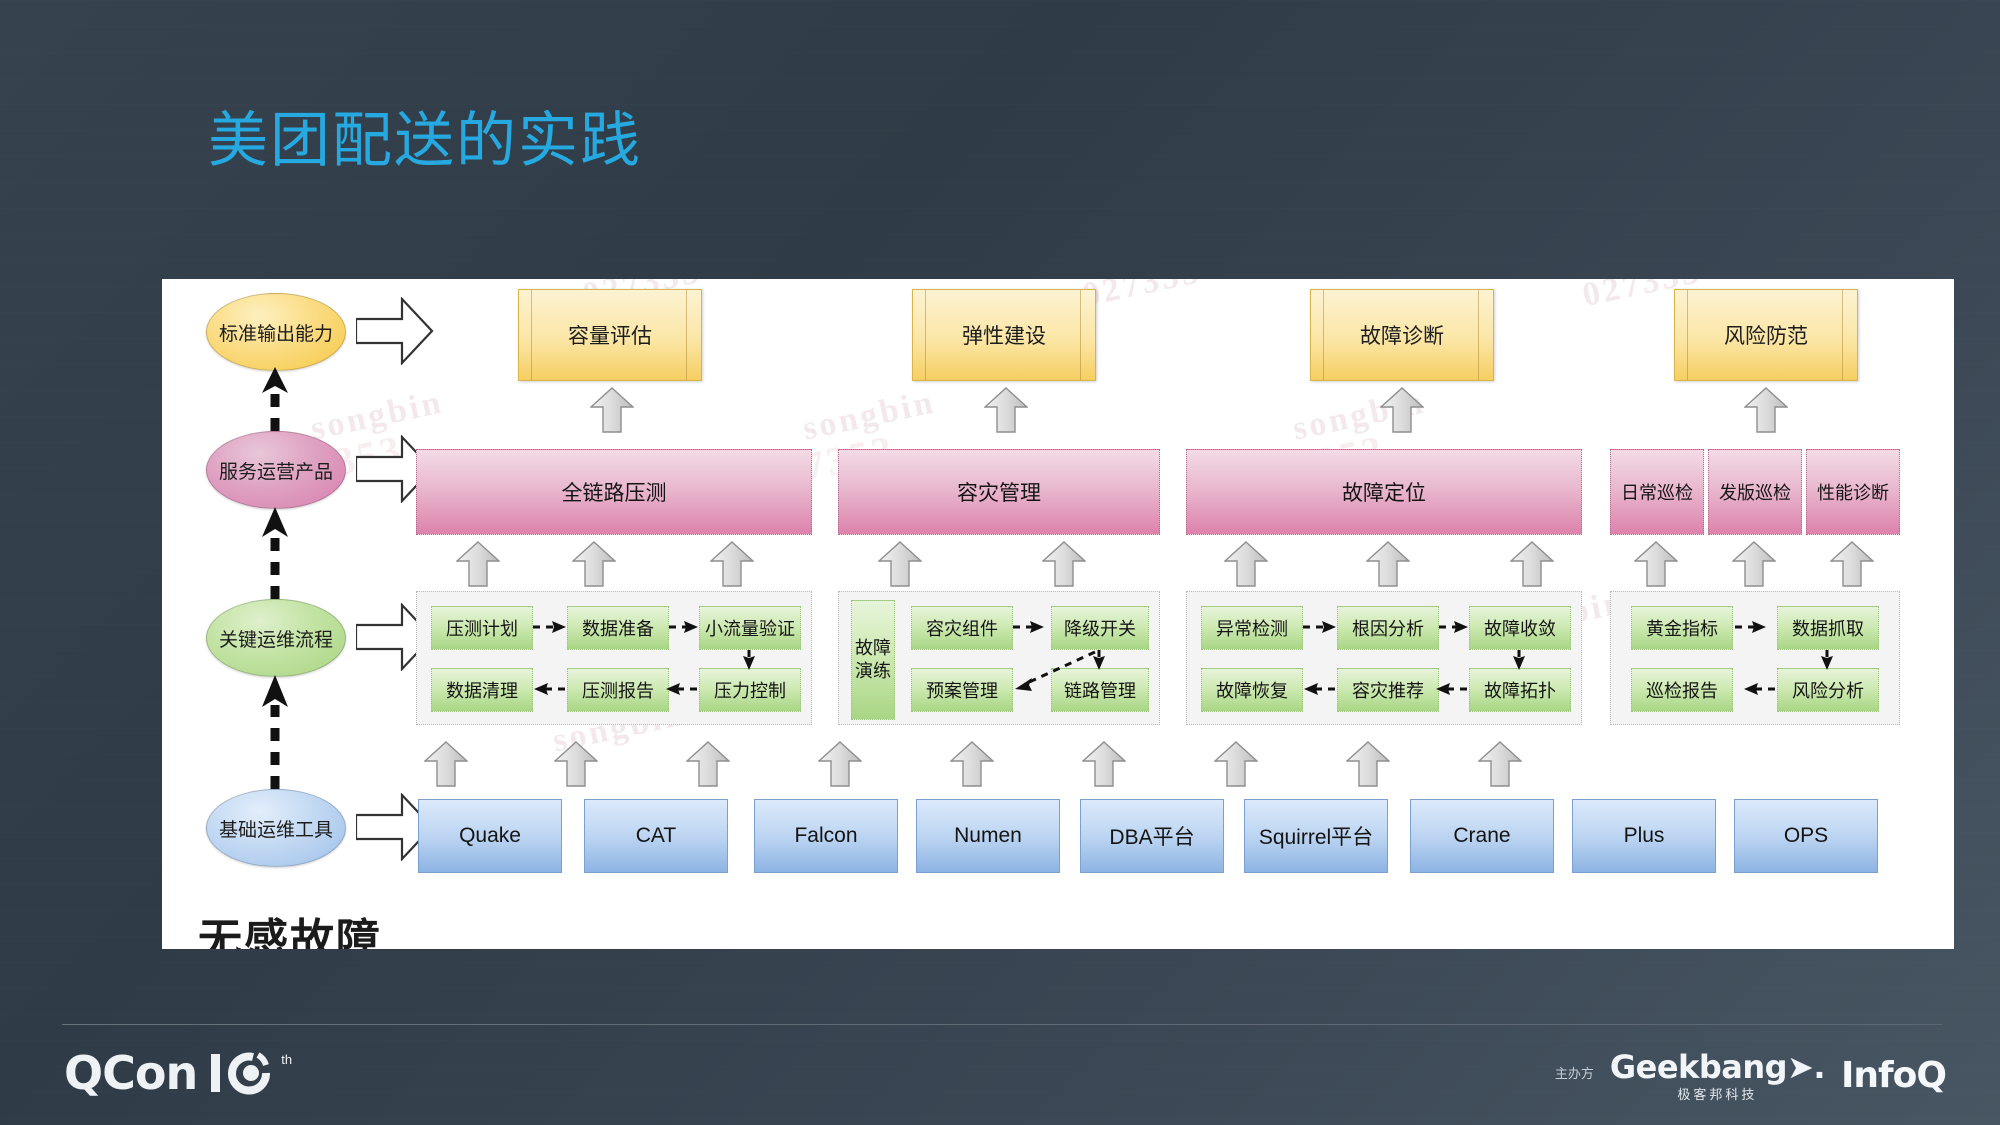 The height and width of the screenshot is (1125, 2000). I want to click on tool-card-falcon: Falcon, so click(826, 836).